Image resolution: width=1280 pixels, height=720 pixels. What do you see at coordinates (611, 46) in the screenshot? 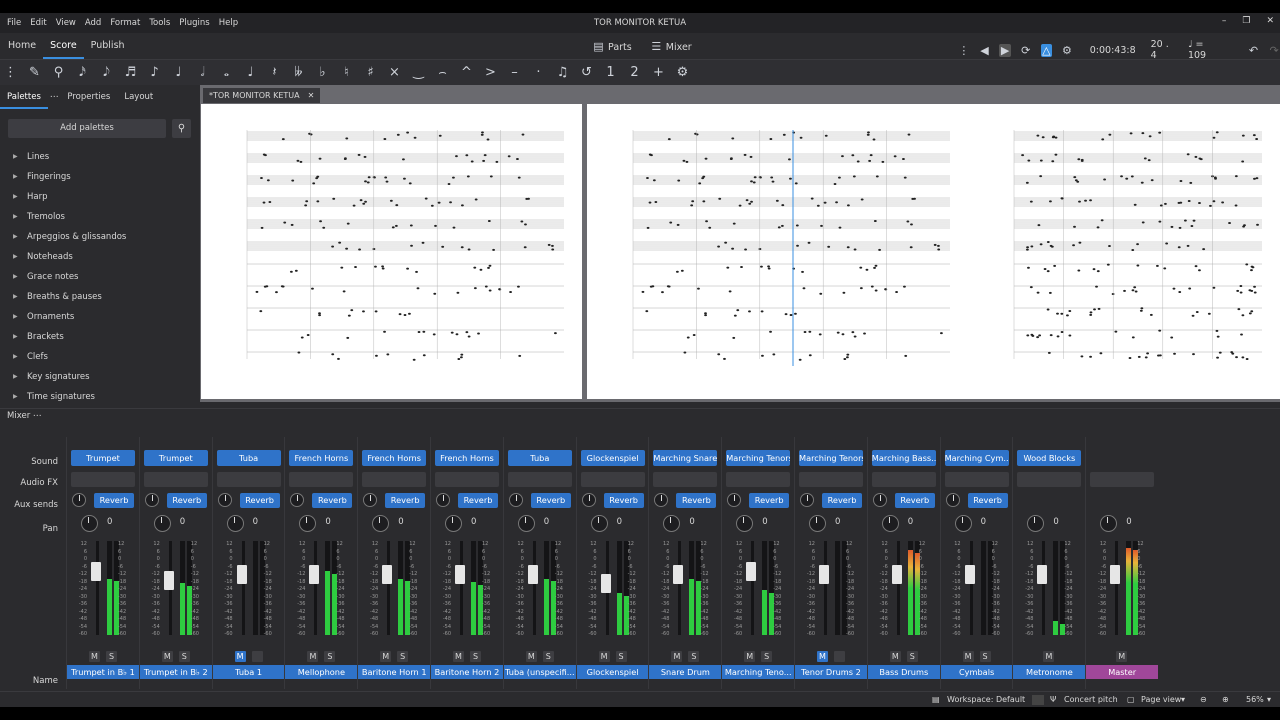
I see `parts-button: ▤ Parts` at bounding box center [611, 46].